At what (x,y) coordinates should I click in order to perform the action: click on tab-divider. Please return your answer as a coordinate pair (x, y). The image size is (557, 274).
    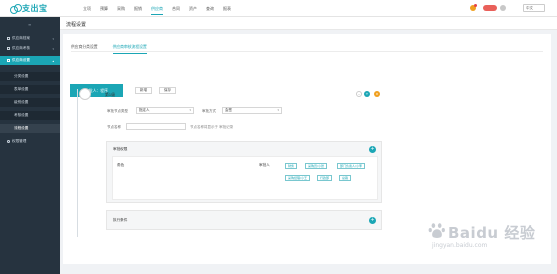
    Looking at the image, I should click on (307, 51).